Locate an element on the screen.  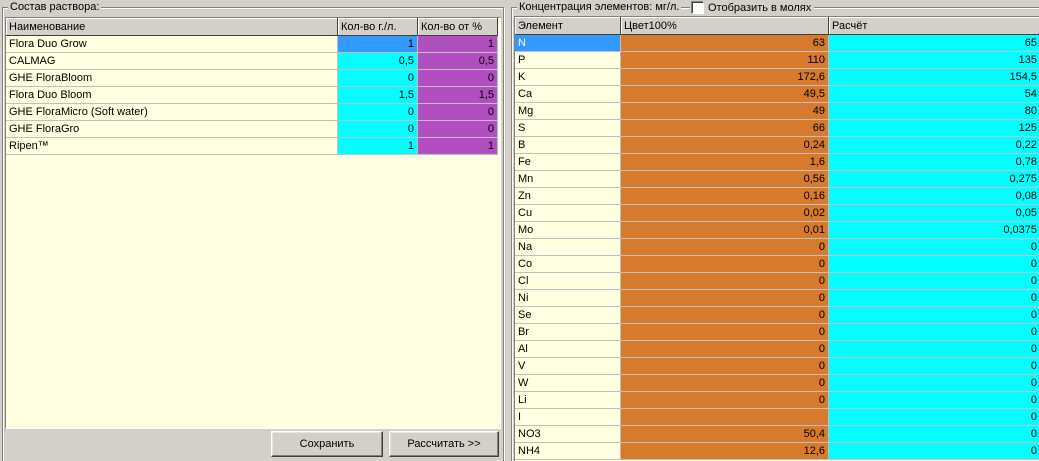
calculation-cell: 135 is located at coordinates (934, 60).